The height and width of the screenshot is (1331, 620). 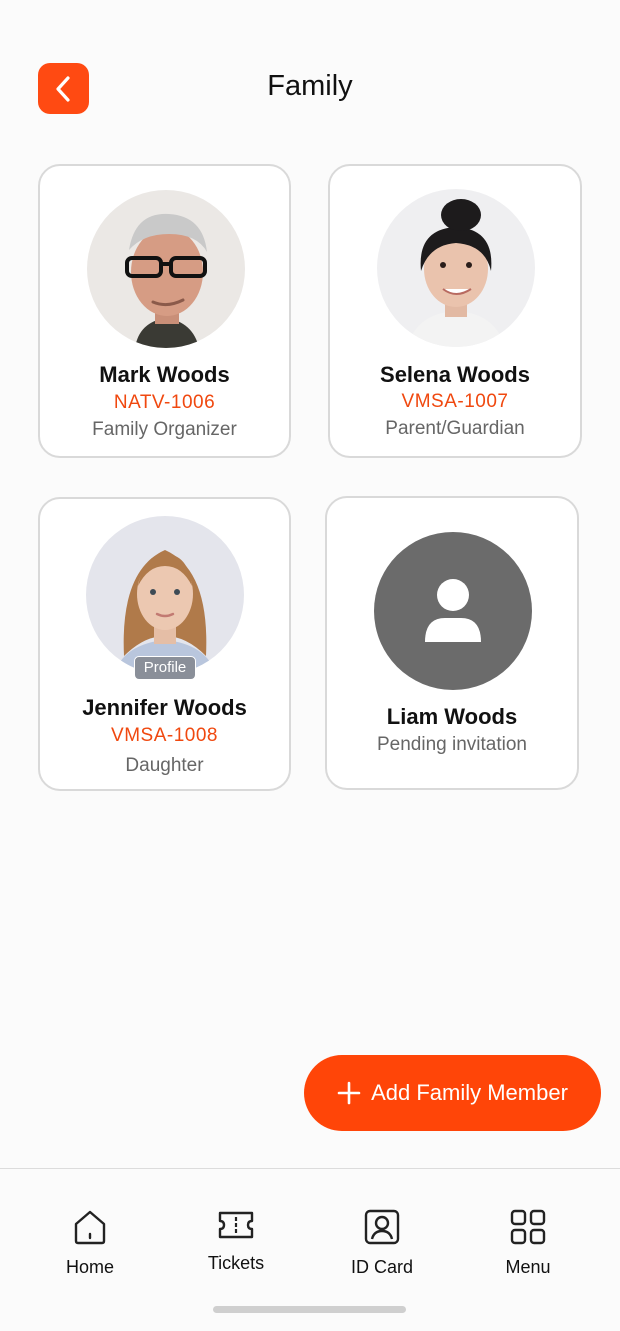 What do you see at coordinates (452, 744) in the screenshot?
I see `member-status: Pending invitation` at bounding box center [452, 744].